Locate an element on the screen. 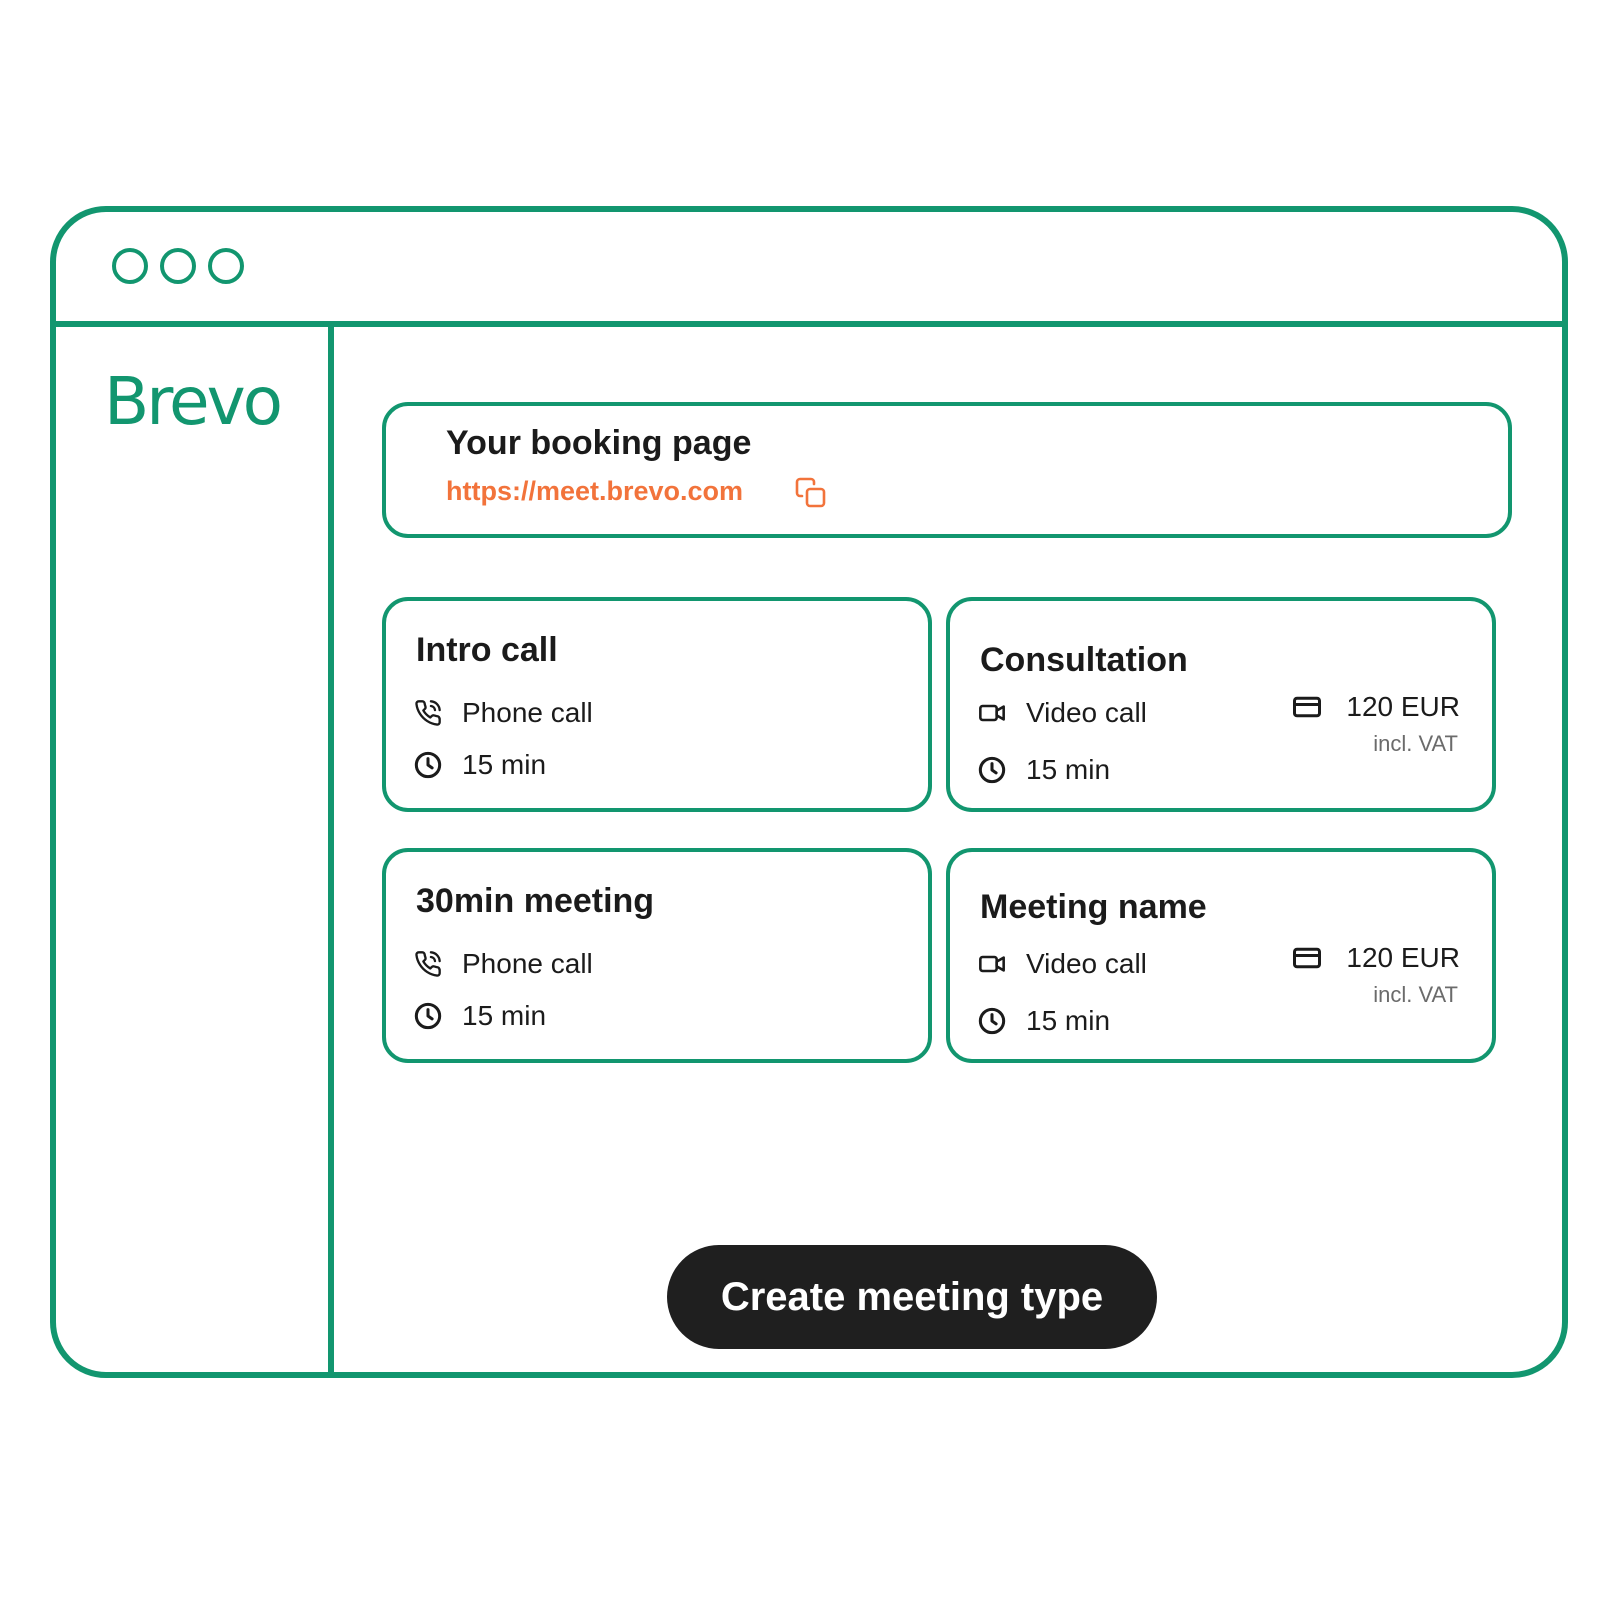 The image size is (1600, 1600). meeting-type-title: Intro call is located at coordinates (487, 650).